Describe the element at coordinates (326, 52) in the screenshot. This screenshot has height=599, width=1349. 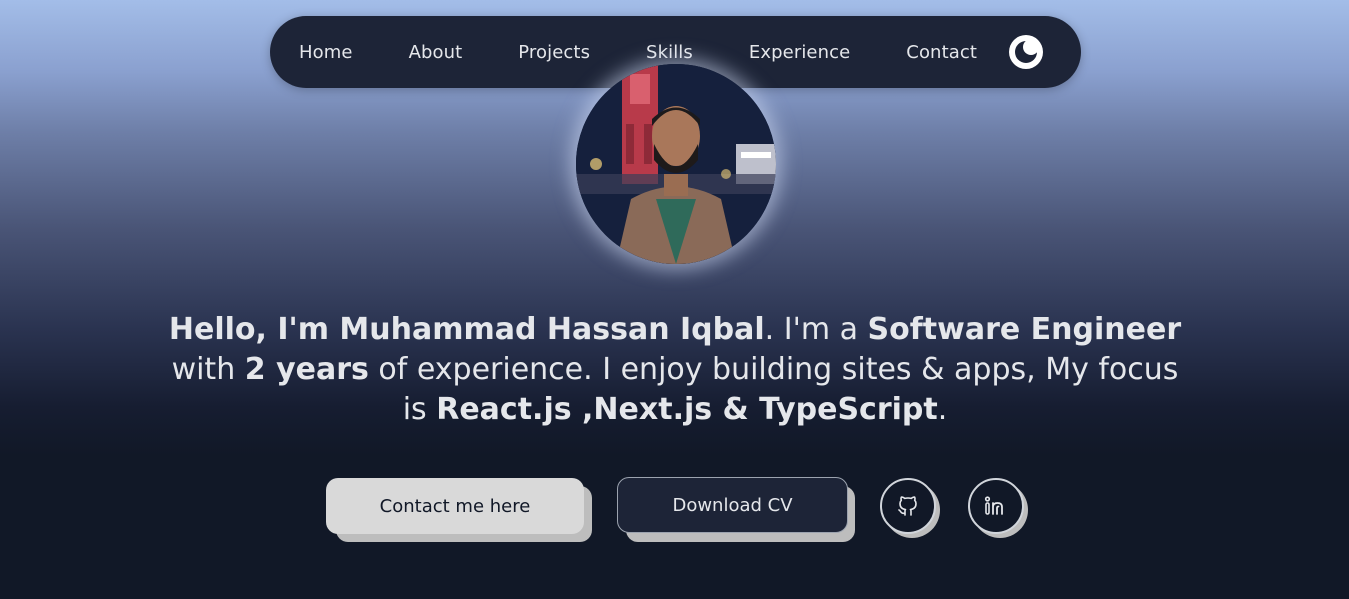
I see `nav-home: Home` at that location.